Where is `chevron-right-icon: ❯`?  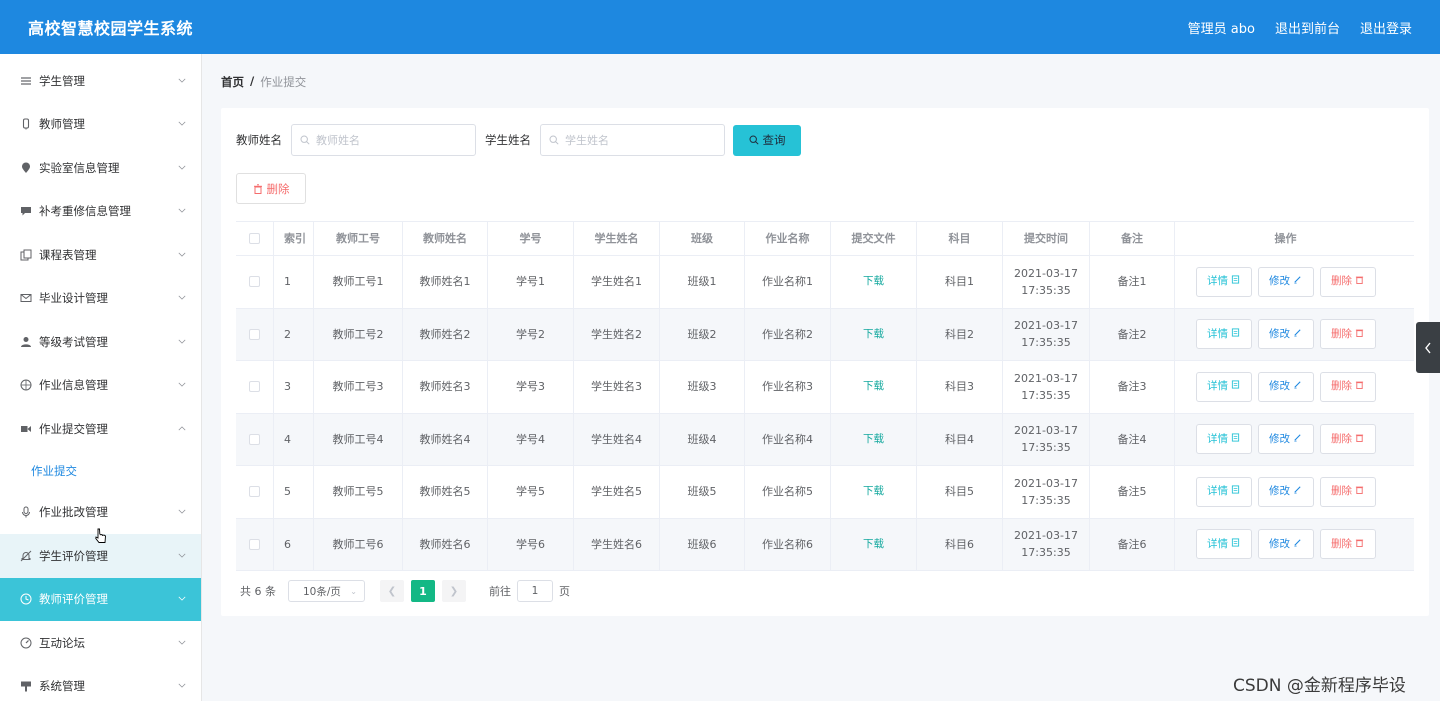
chevron-right-icon: ❯ is located at coordinates (454, 591).